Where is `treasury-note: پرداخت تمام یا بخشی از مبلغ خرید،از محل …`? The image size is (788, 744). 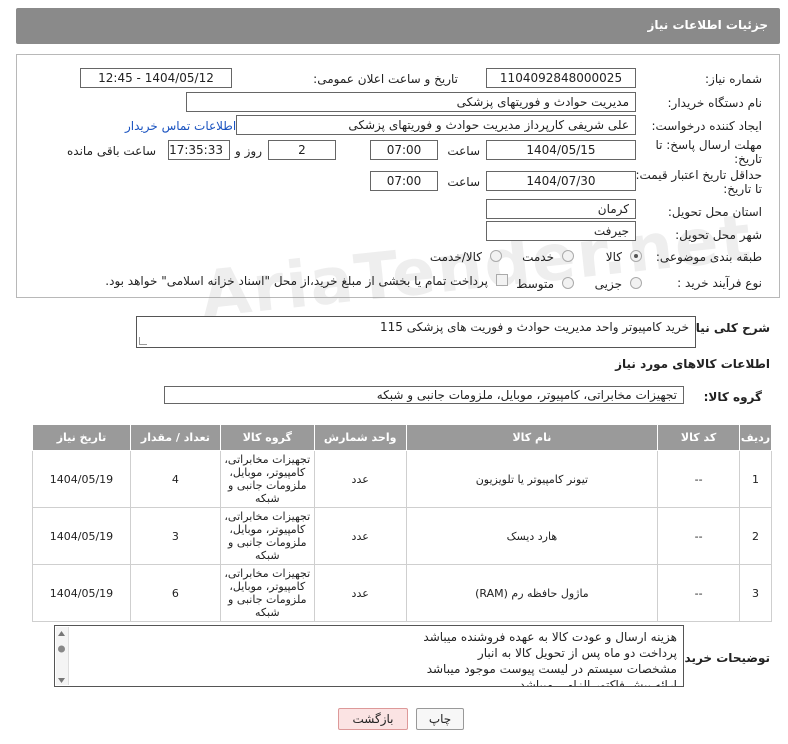 treasury-note: پرداخت تمام یا بخشی از مبلغ خرید،از محل … is located at coordinates (296, 281).